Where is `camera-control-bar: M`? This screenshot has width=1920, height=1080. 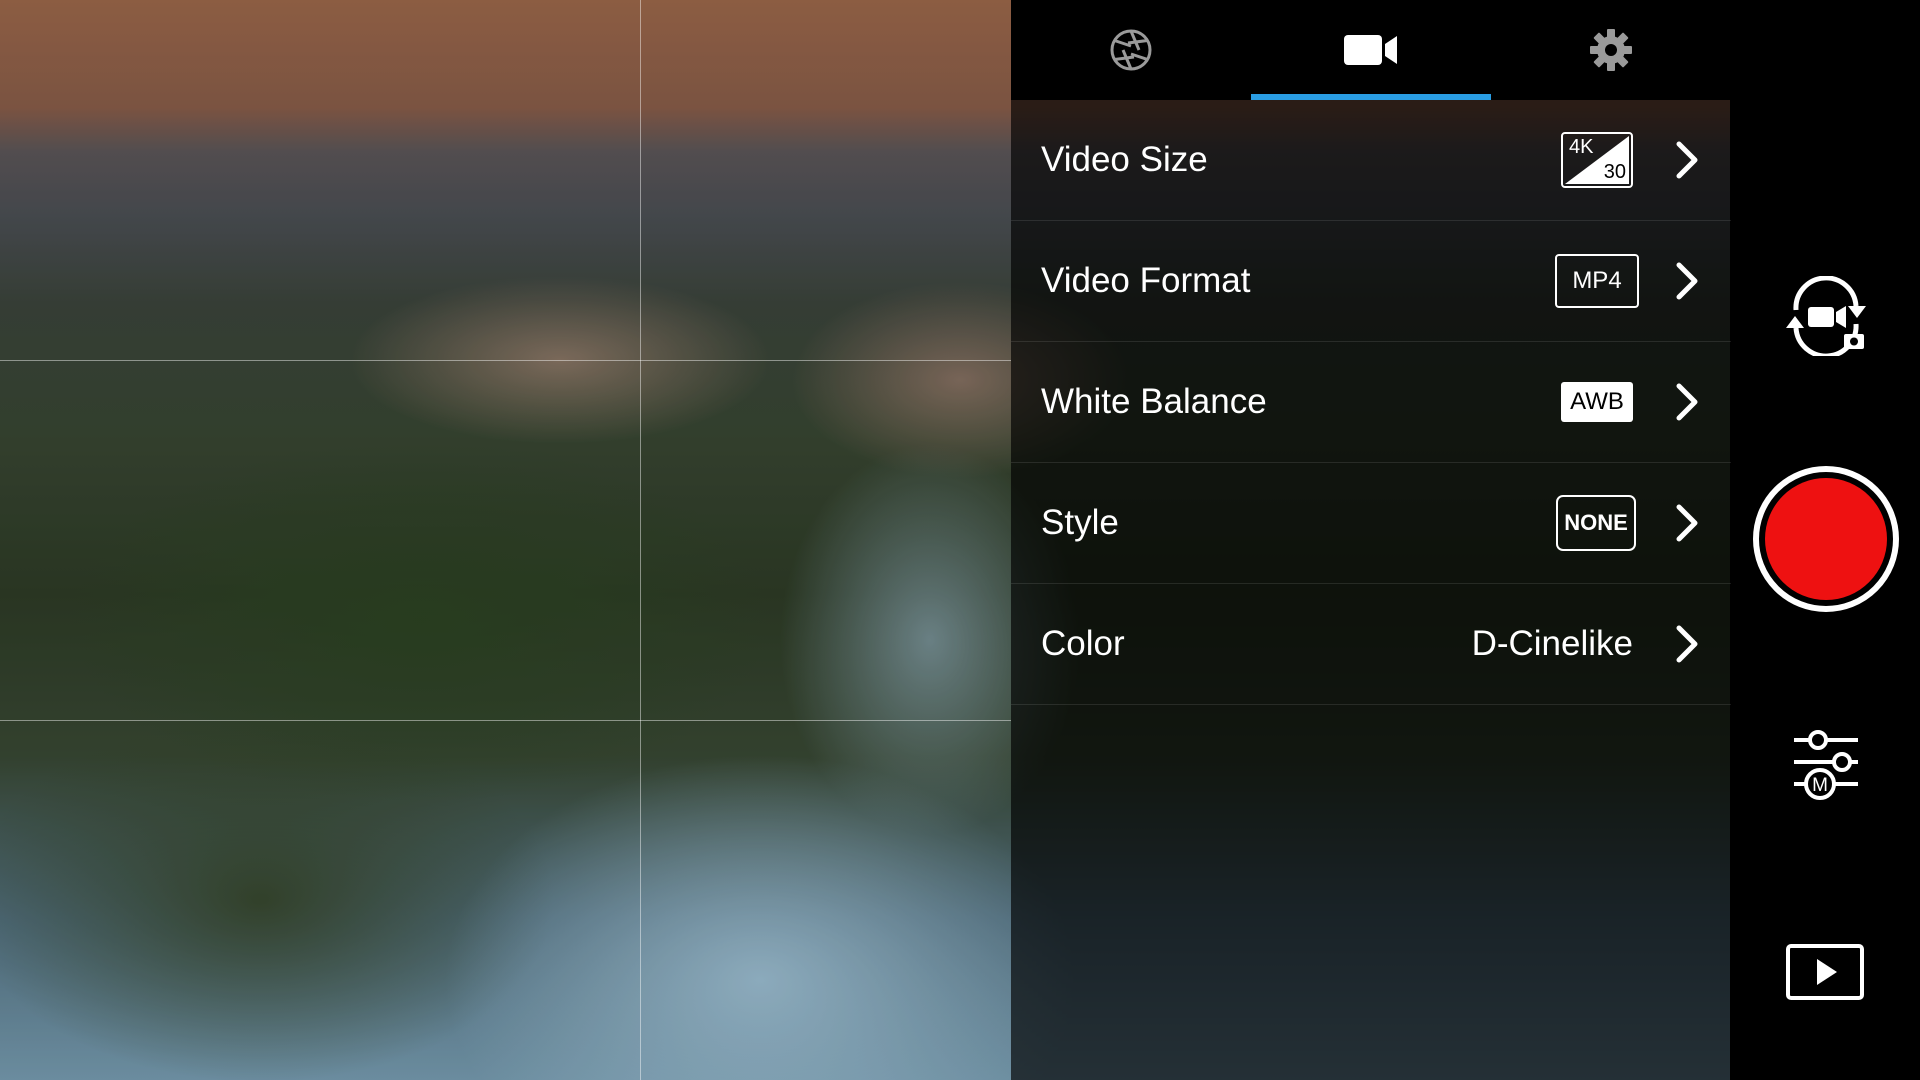 camera-control-bar: M is located at coordinates (1825, 540).